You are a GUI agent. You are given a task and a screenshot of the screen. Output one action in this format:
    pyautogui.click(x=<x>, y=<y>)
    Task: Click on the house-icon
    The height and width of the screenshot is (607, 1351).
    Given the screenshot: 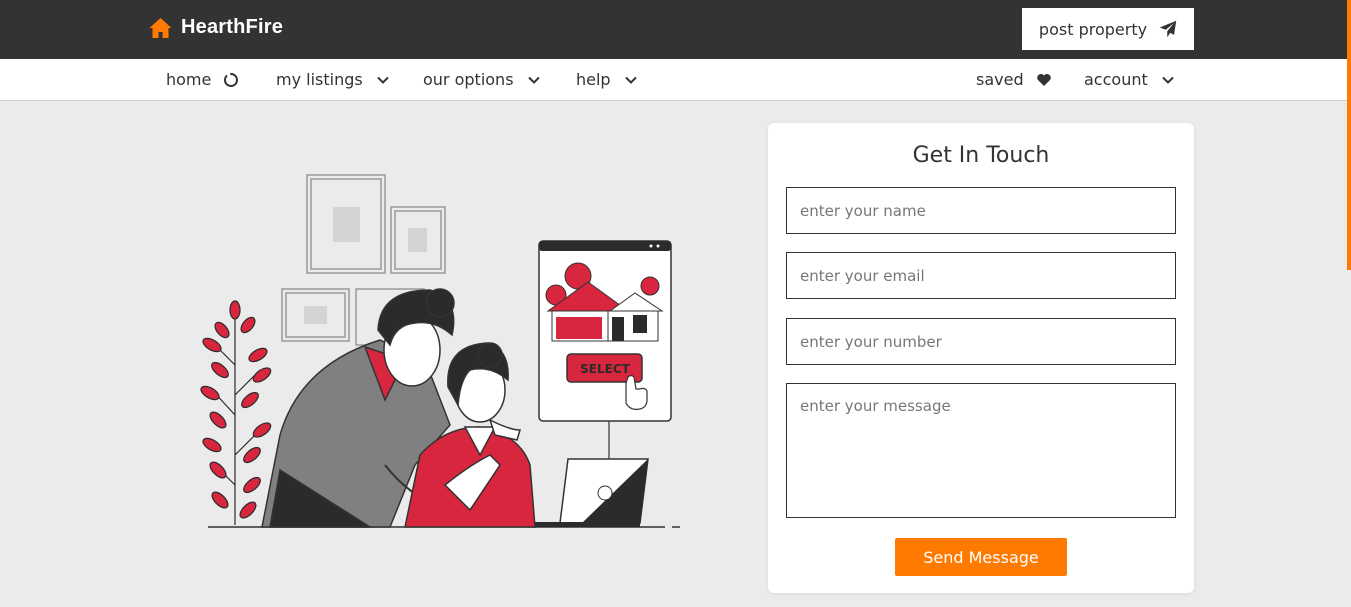 What is the action you would take?
    pyautogui.click(x=160, y=27)
    